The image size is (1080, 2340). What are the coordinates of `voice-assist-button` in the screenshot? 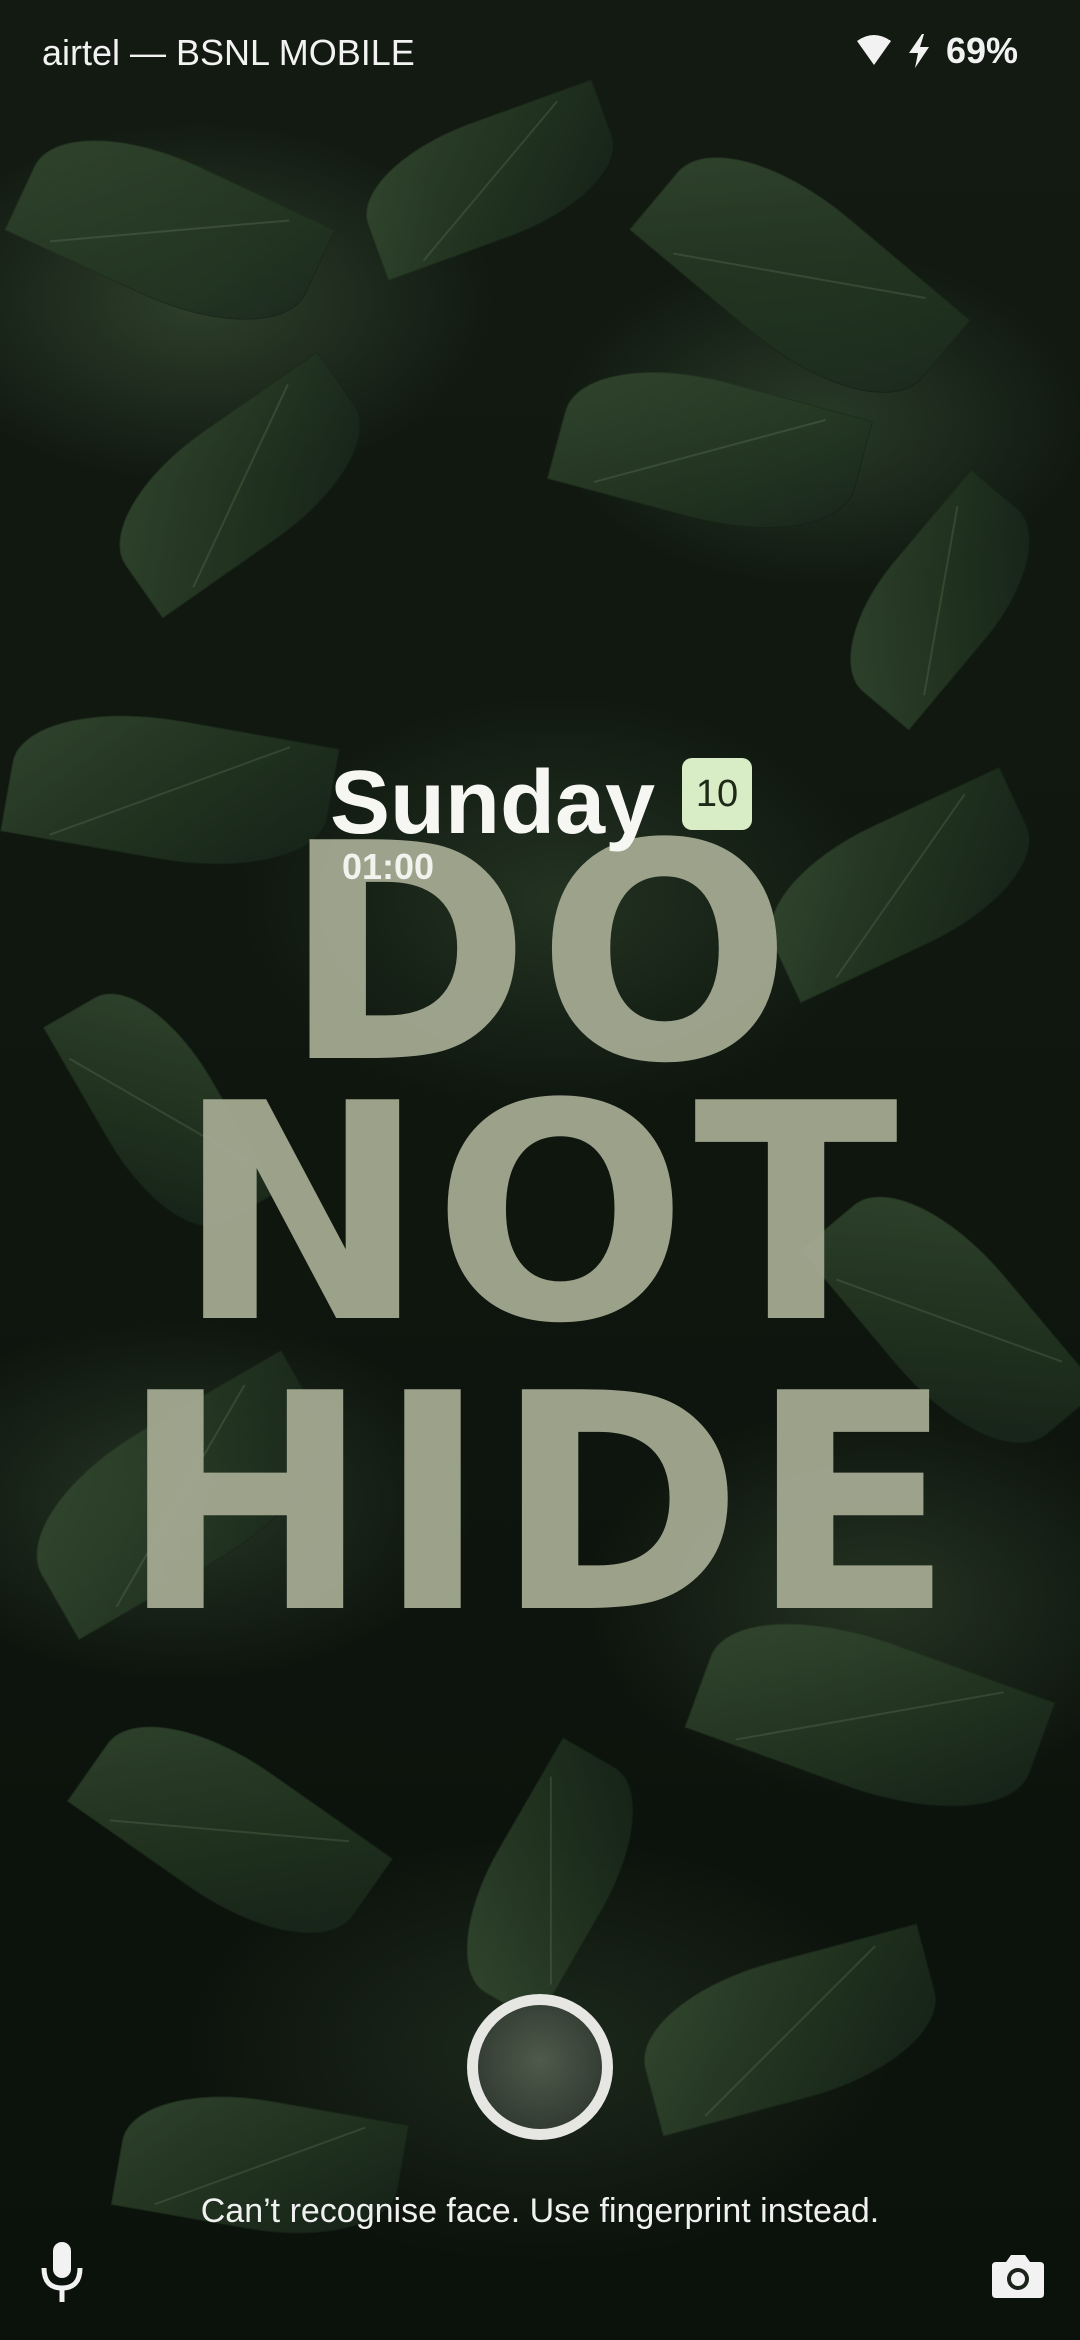 It's located at (62, 2272).